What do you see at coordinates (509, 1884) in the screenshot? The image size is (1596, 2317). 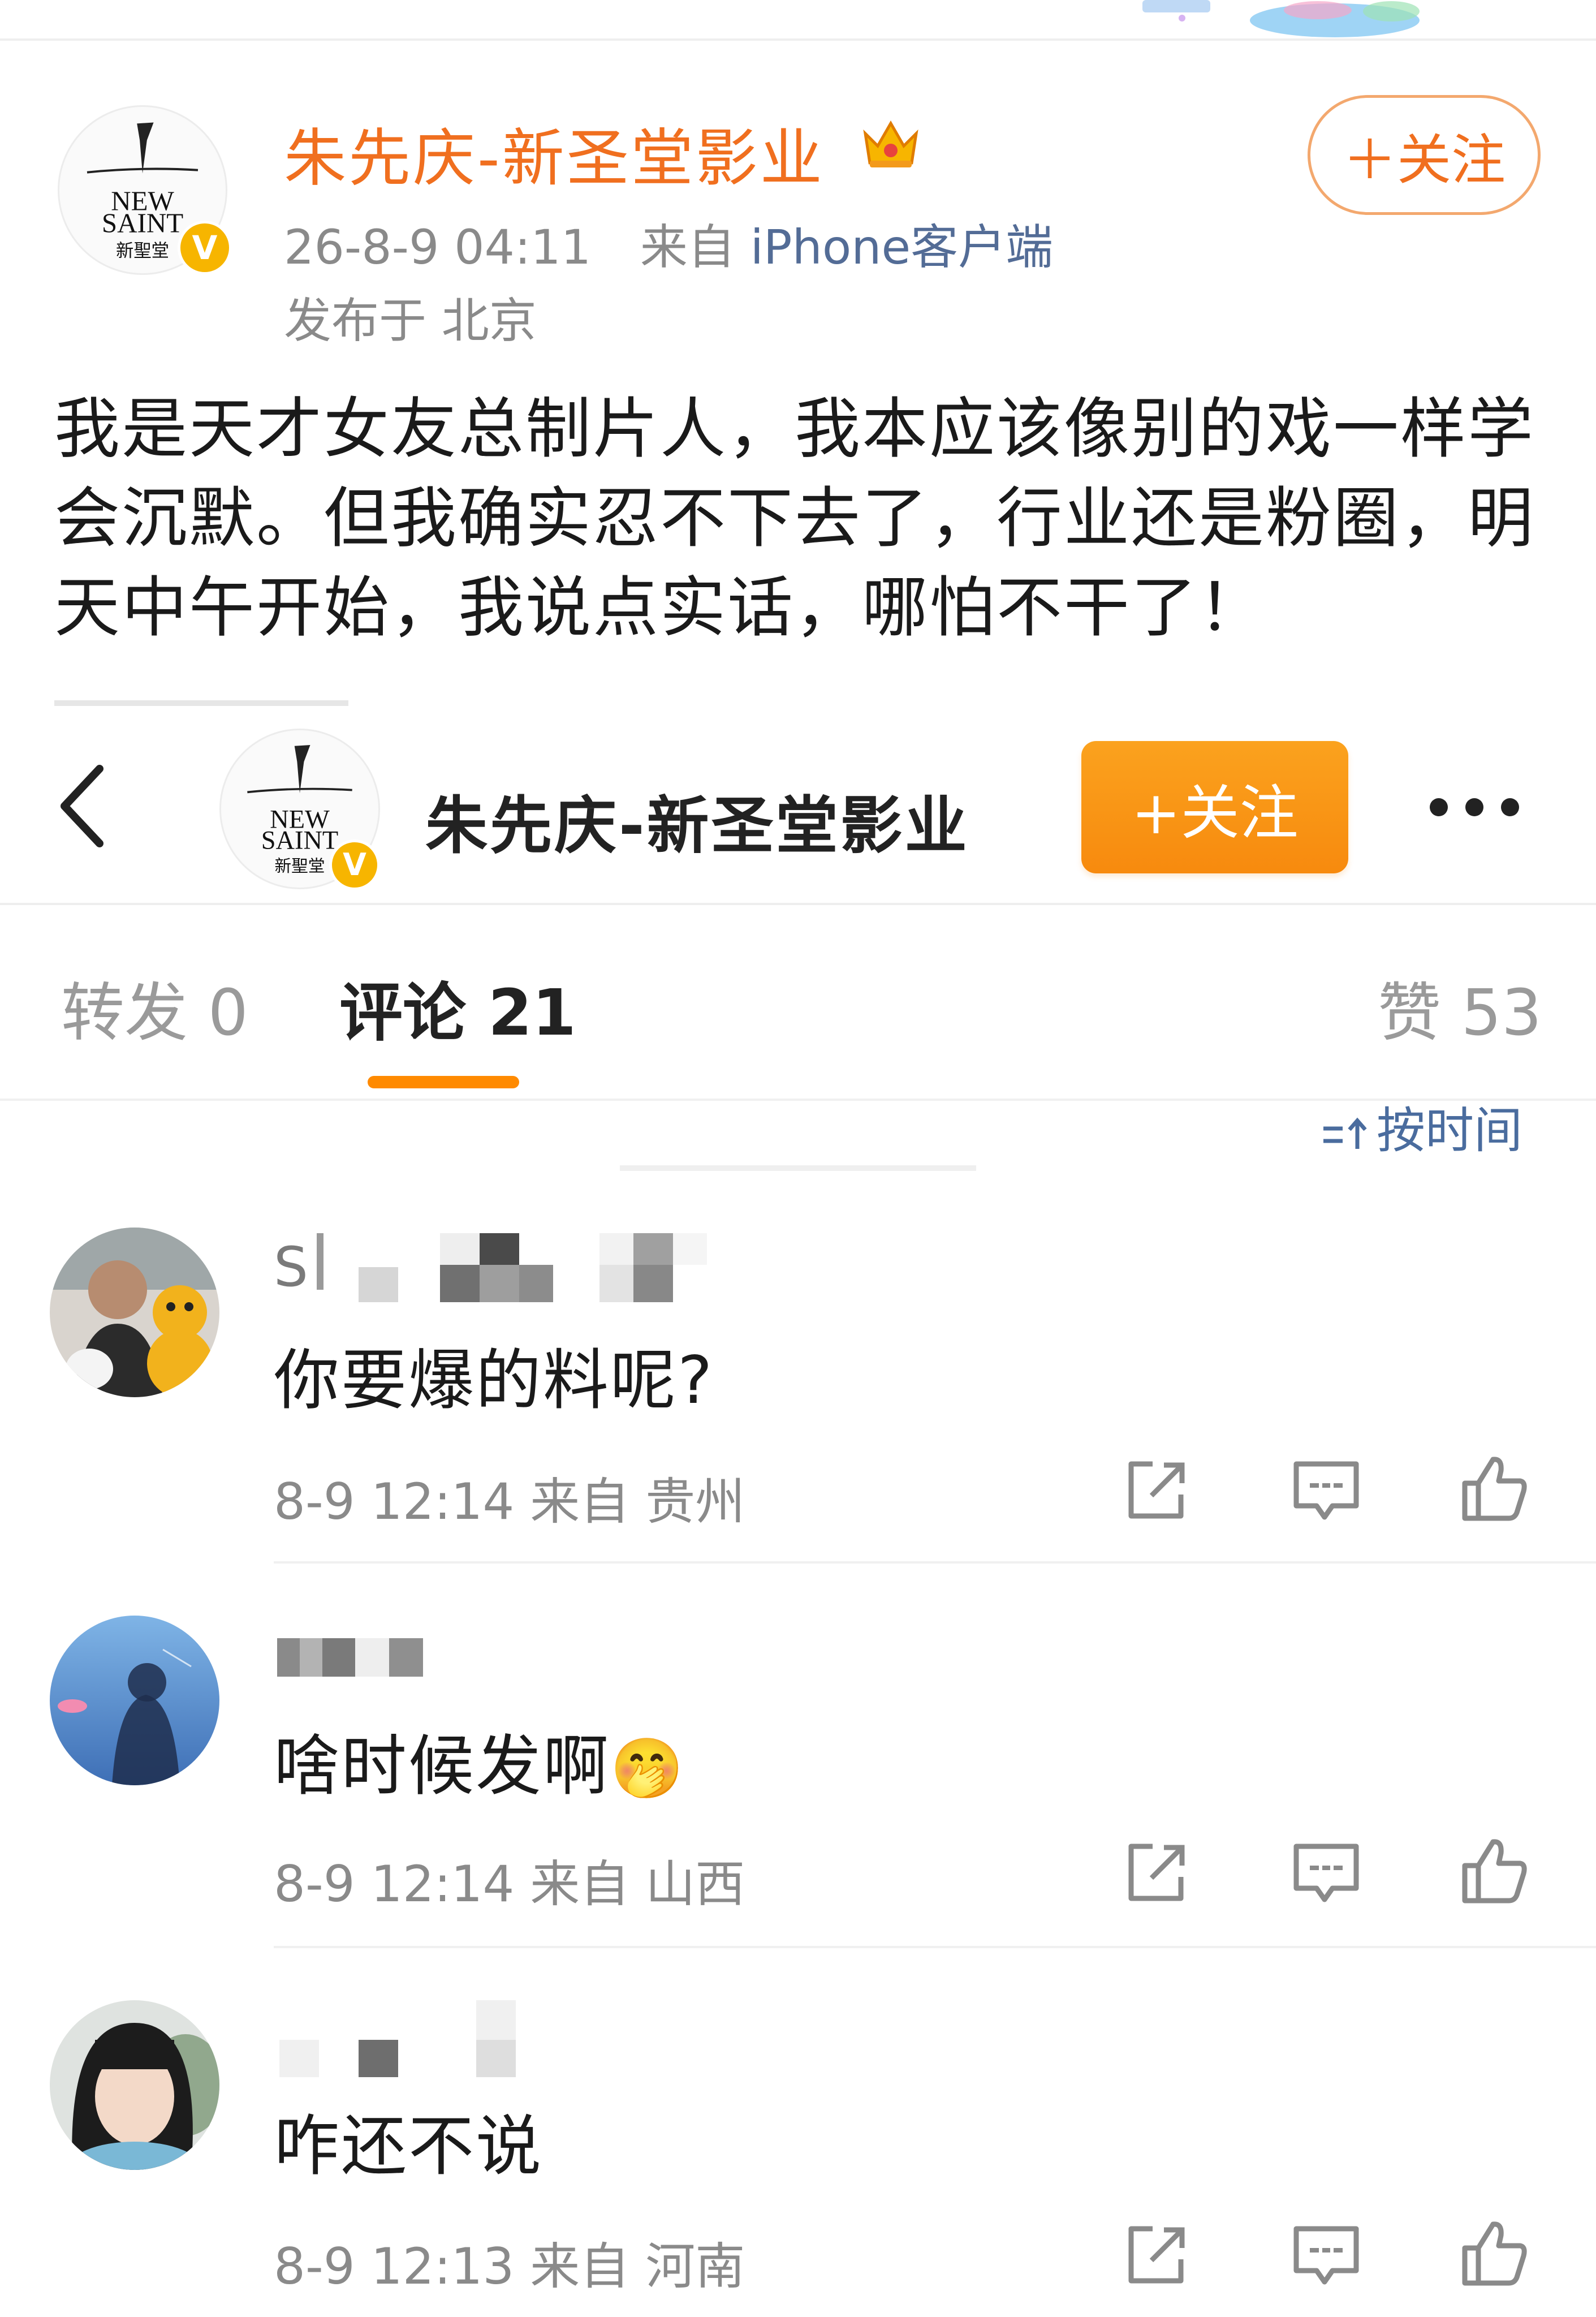 I see `comment-meta: 8-9 12:14 来自 山西` at bounding box center [509, 1884].